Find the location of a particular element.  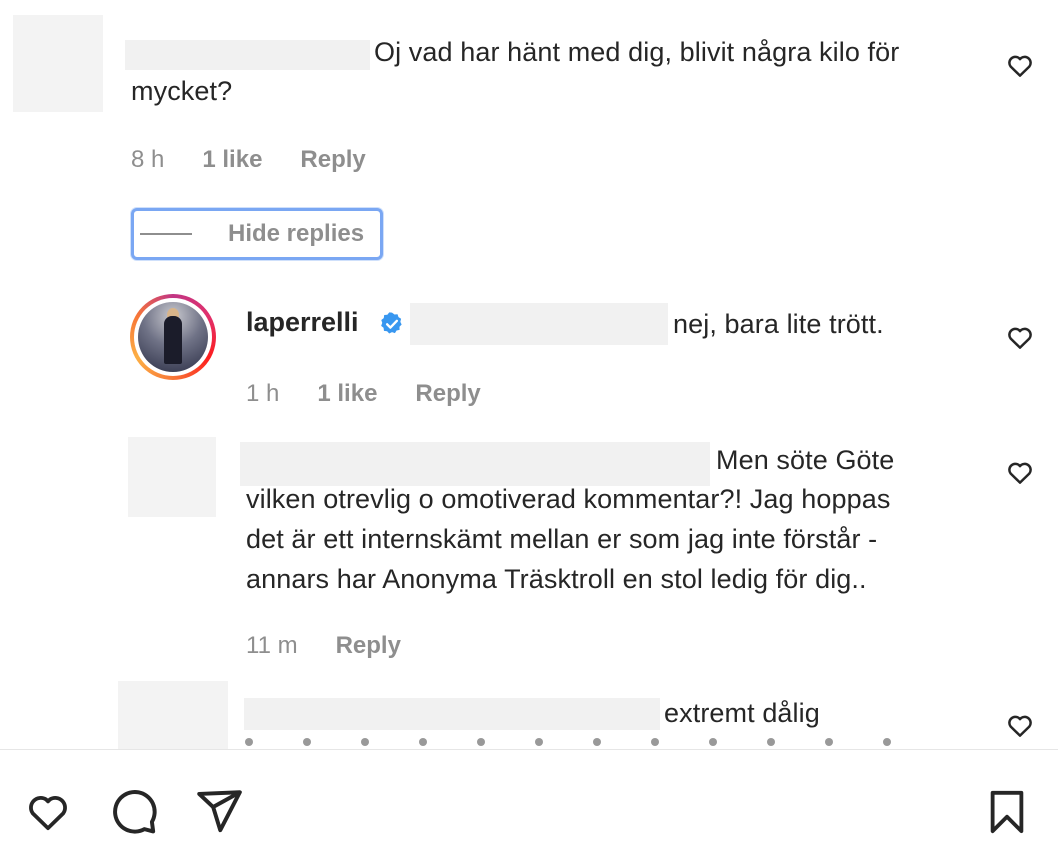

comment-like-heart-icon is located at coordinates (1020, 65).